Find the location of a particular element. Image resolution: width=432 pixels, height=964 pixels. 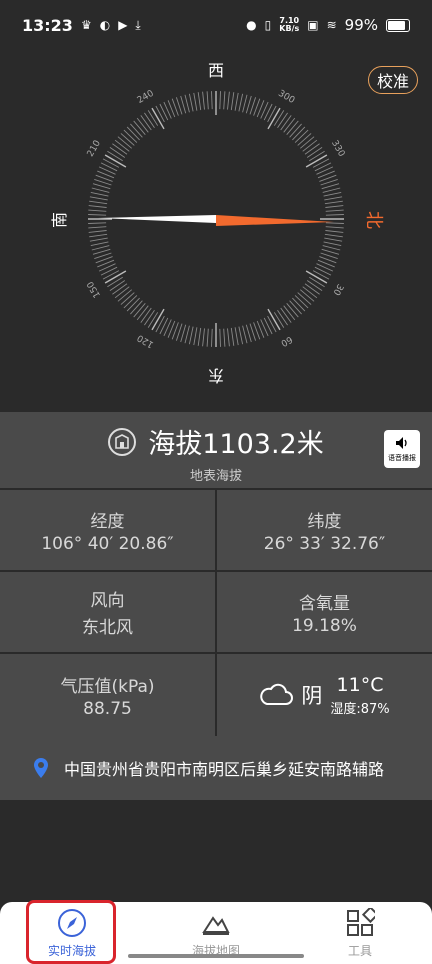

pressure-value: 88.75 is located at coordinates (107, 708).